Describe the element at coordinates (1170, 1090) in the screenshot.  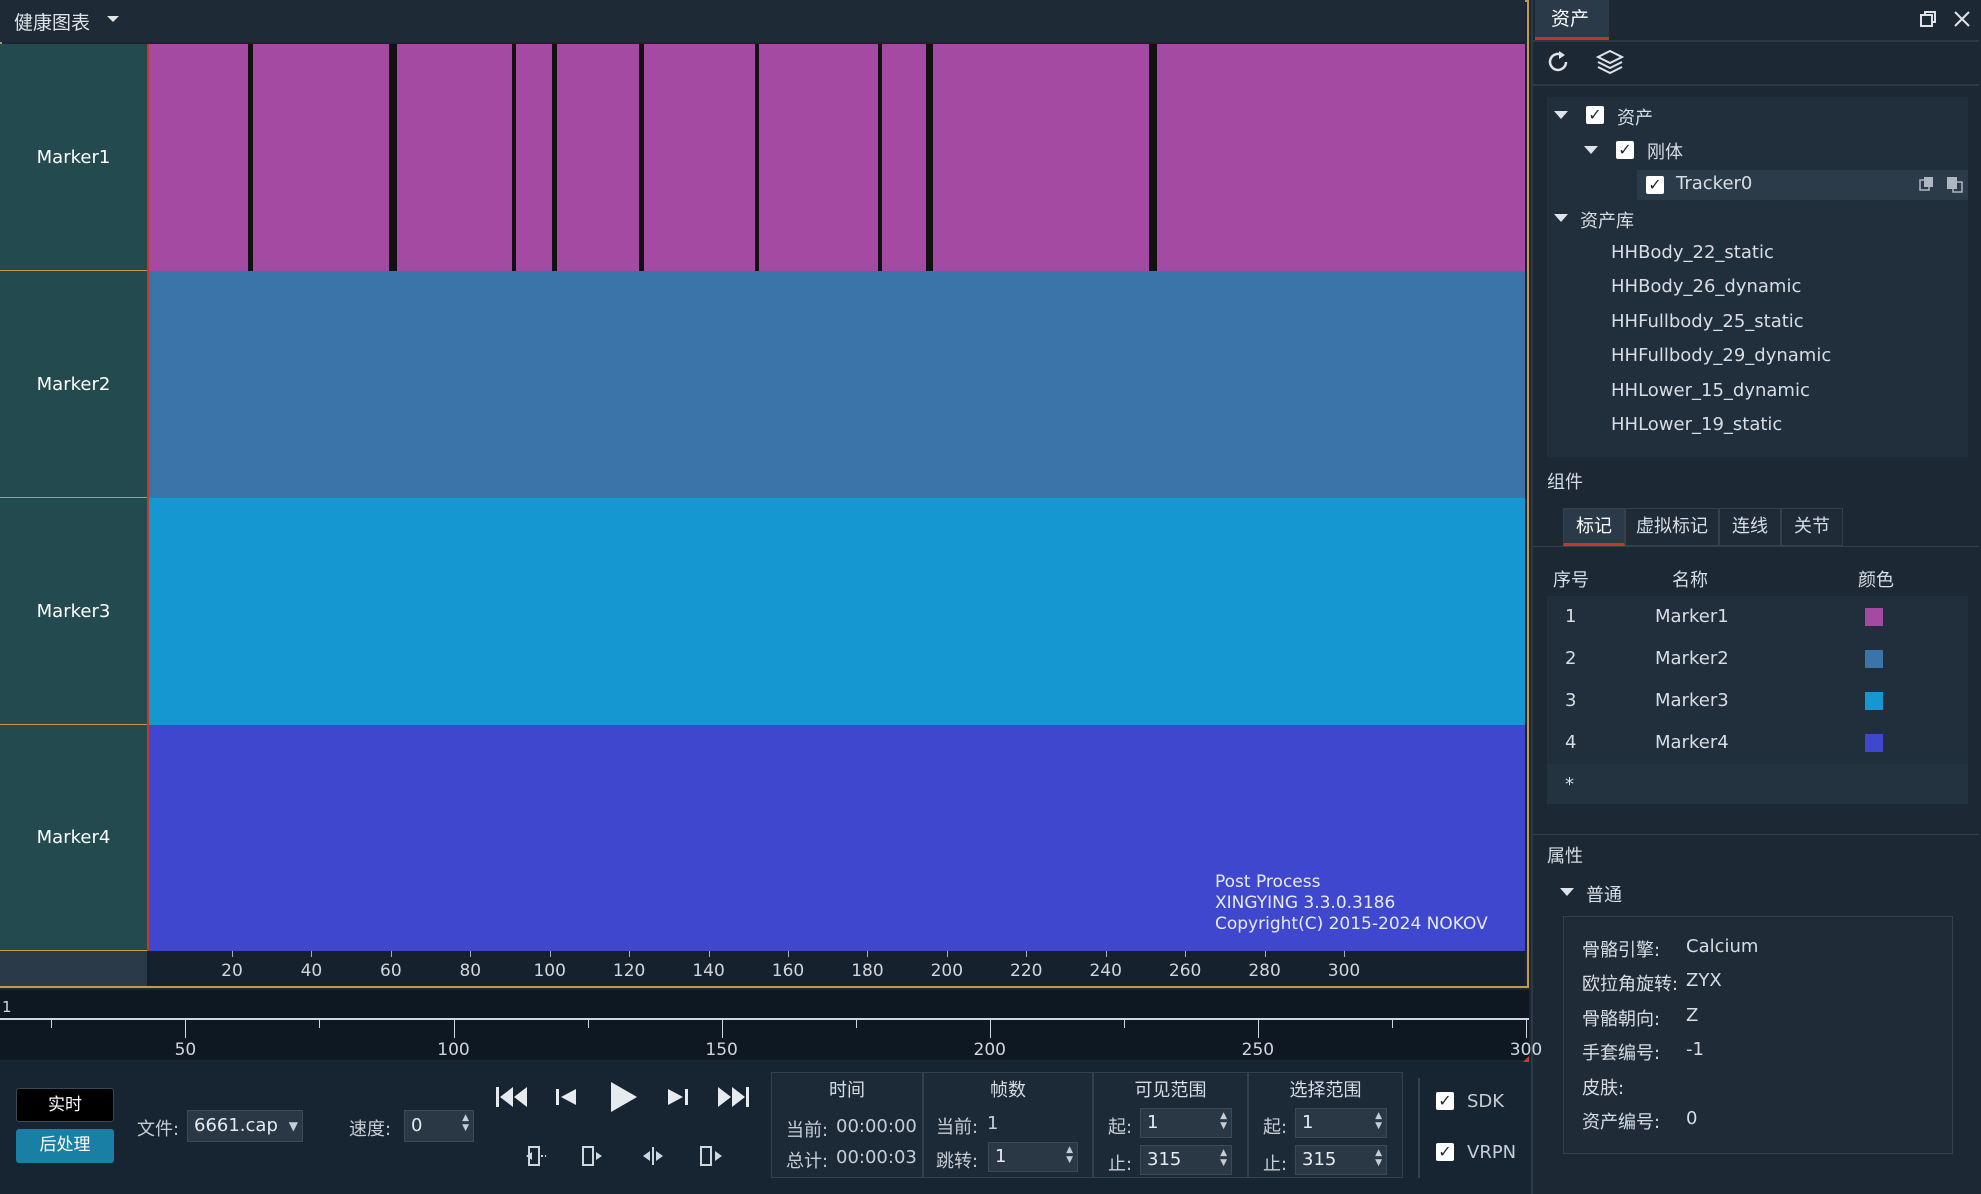
I see `visible-range-header: 可见范围` at that location.